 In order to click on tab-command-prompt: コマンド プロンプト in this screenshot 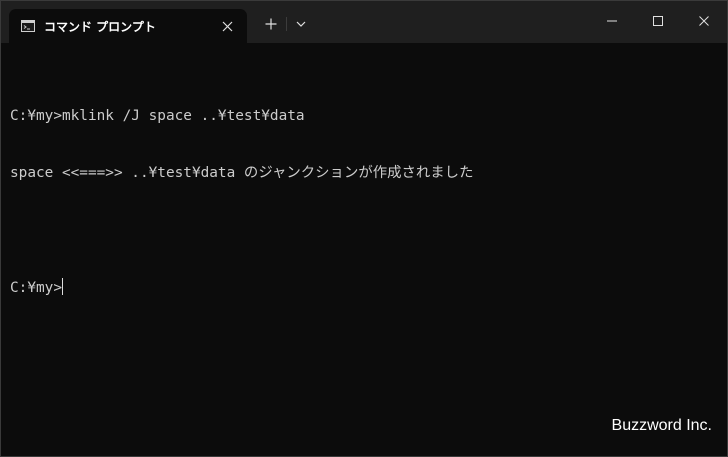, I will do `click(128, 26)`.